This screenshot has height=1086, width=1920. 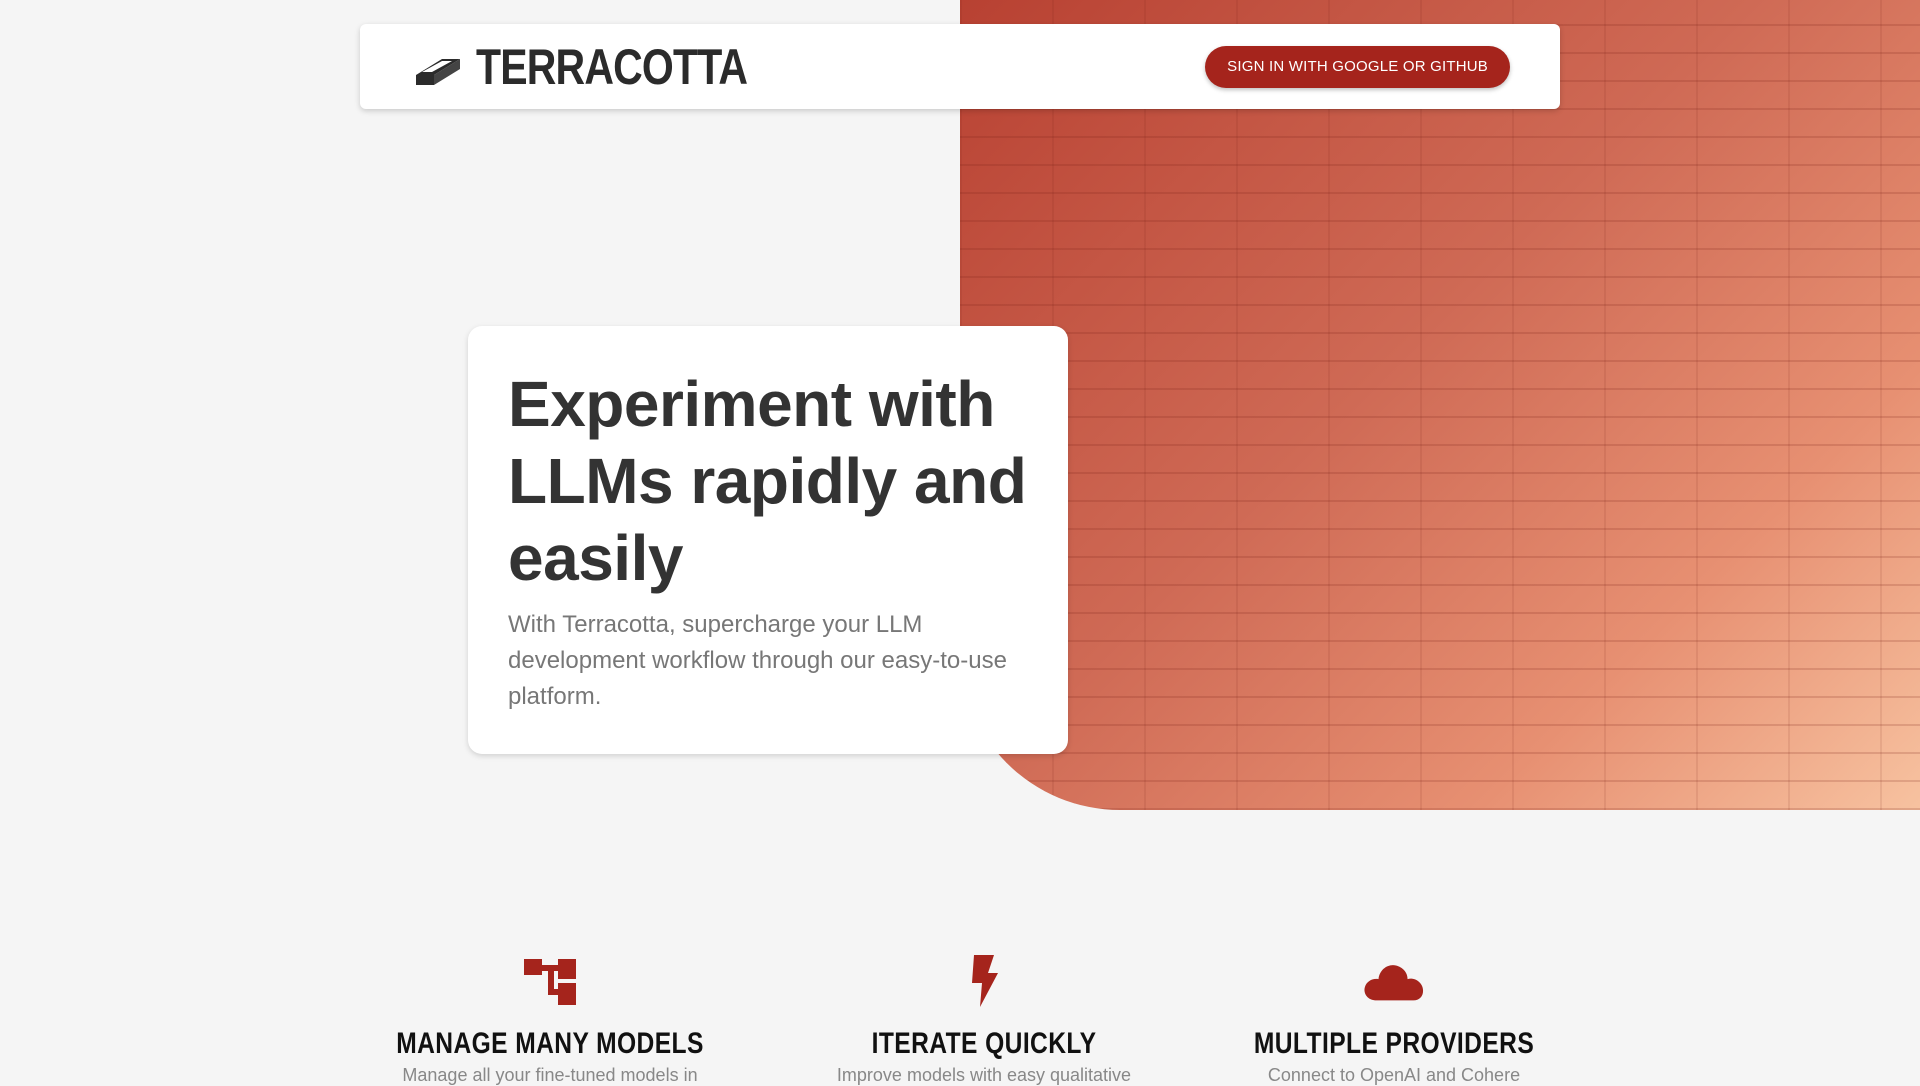 What do you see at coordinates (550, 1043) in the screenshot?
I see `feature-title: MANAGE MANY MODELS` at bounding box center [550, 1043].